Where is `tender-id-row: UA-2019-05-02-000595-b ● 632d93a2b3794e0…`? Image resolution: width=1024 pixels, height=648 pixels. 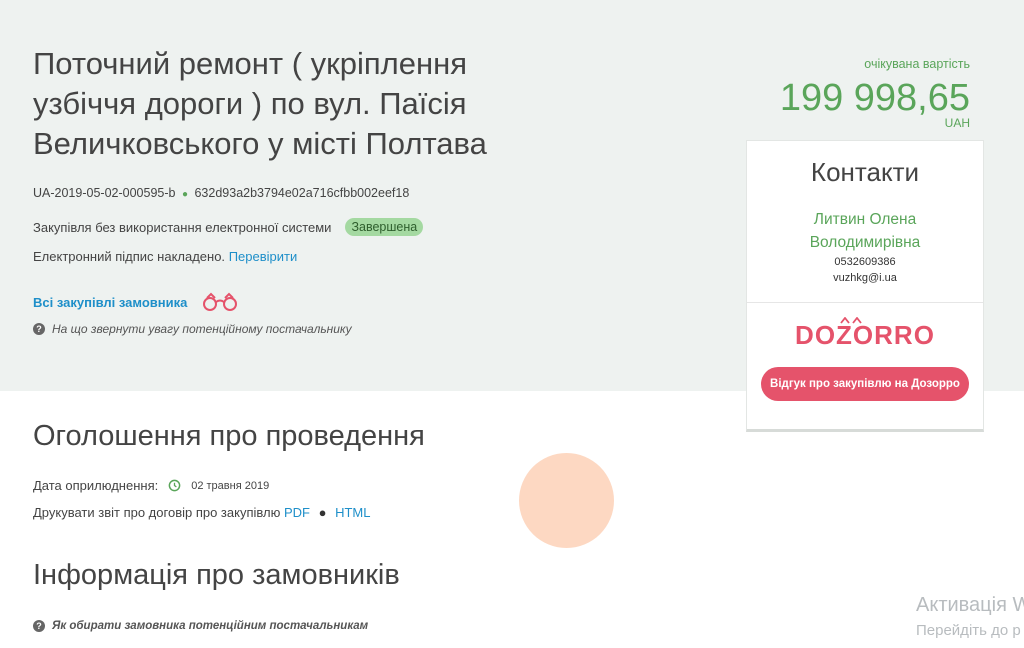
tender-id-row: UA-2019-05-02-000595-b ● 632d93a2b3794e0… is located at coordinates (221, 193).